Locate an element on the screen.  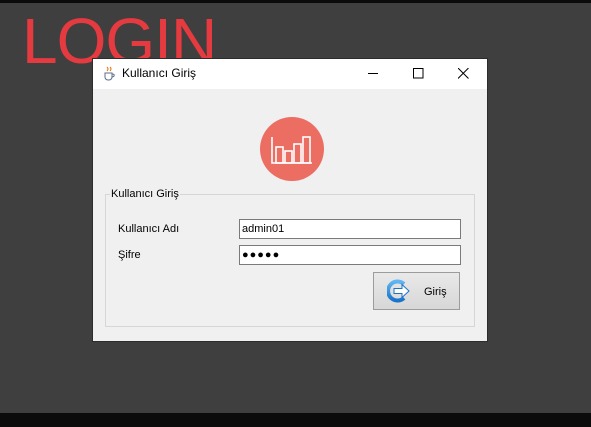
username-field is located at coordinates (350, 229).